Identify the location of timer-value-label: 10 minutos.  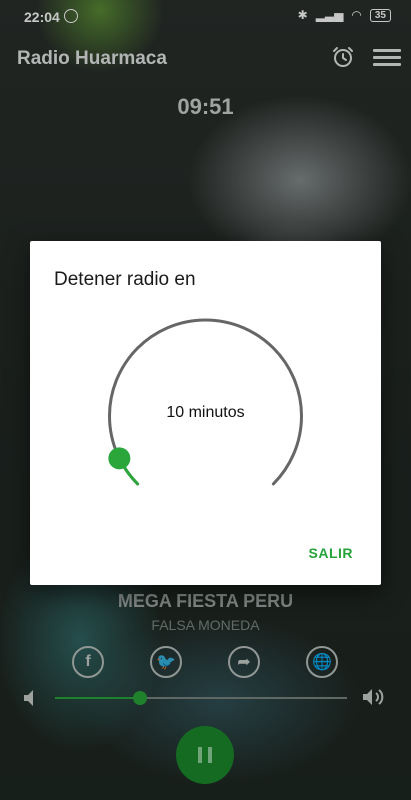
(205, 412).